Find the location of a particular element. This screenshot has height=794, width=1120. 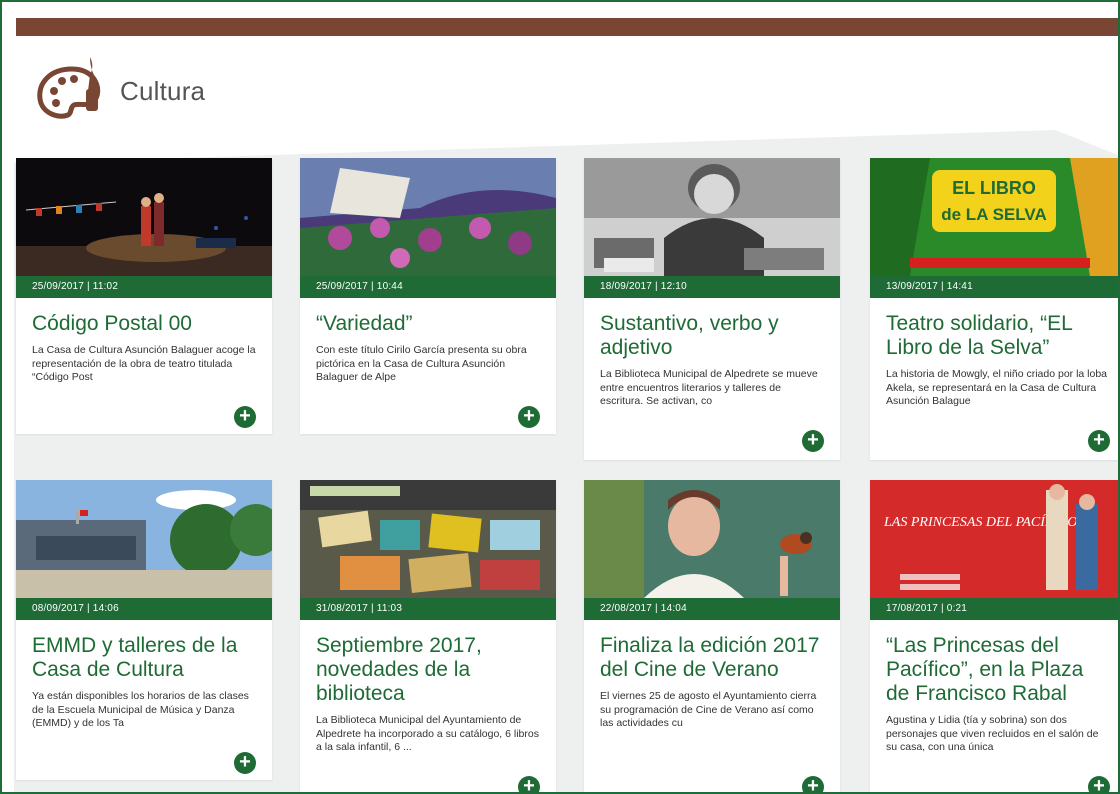

section-title: Cultura is located at coordinates (163, 90).